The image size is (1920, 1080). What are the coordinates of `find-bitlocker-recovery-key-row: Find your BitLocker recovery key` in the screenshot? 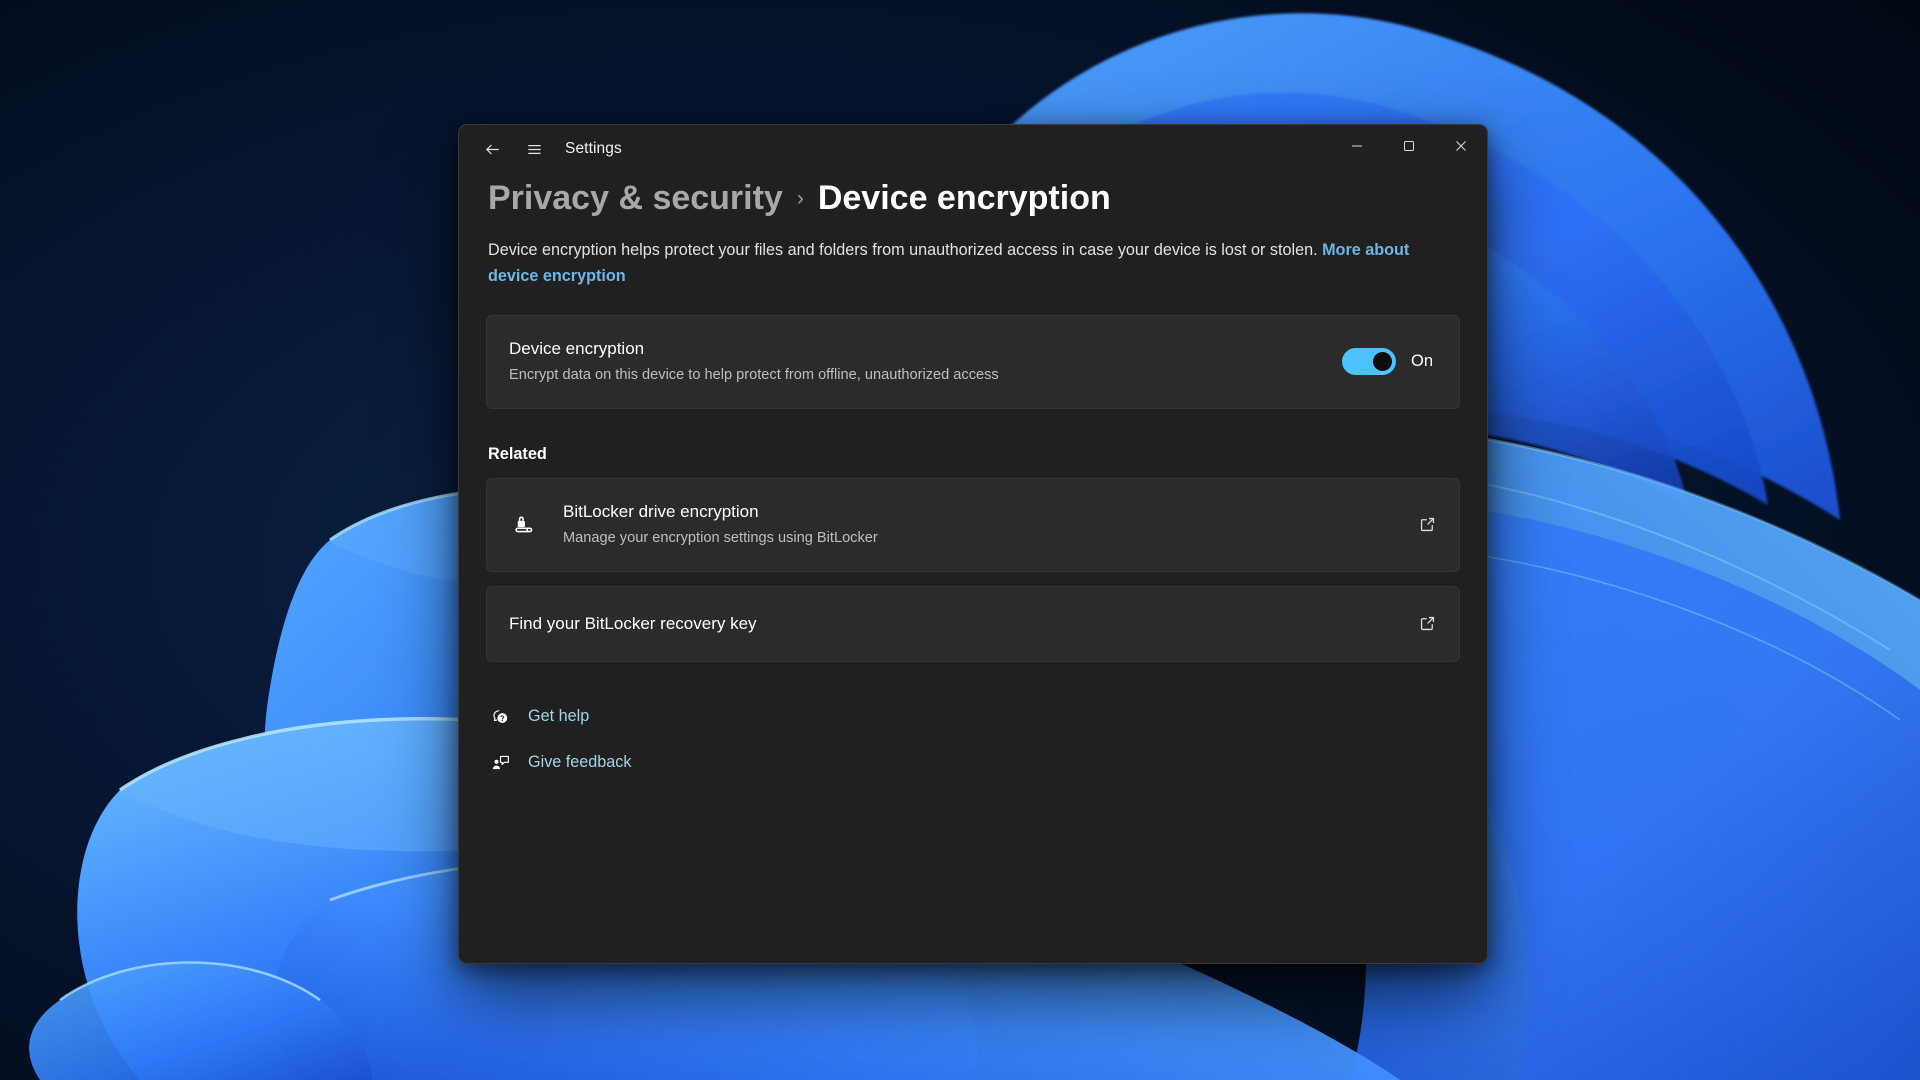 It's located at (973, 623).